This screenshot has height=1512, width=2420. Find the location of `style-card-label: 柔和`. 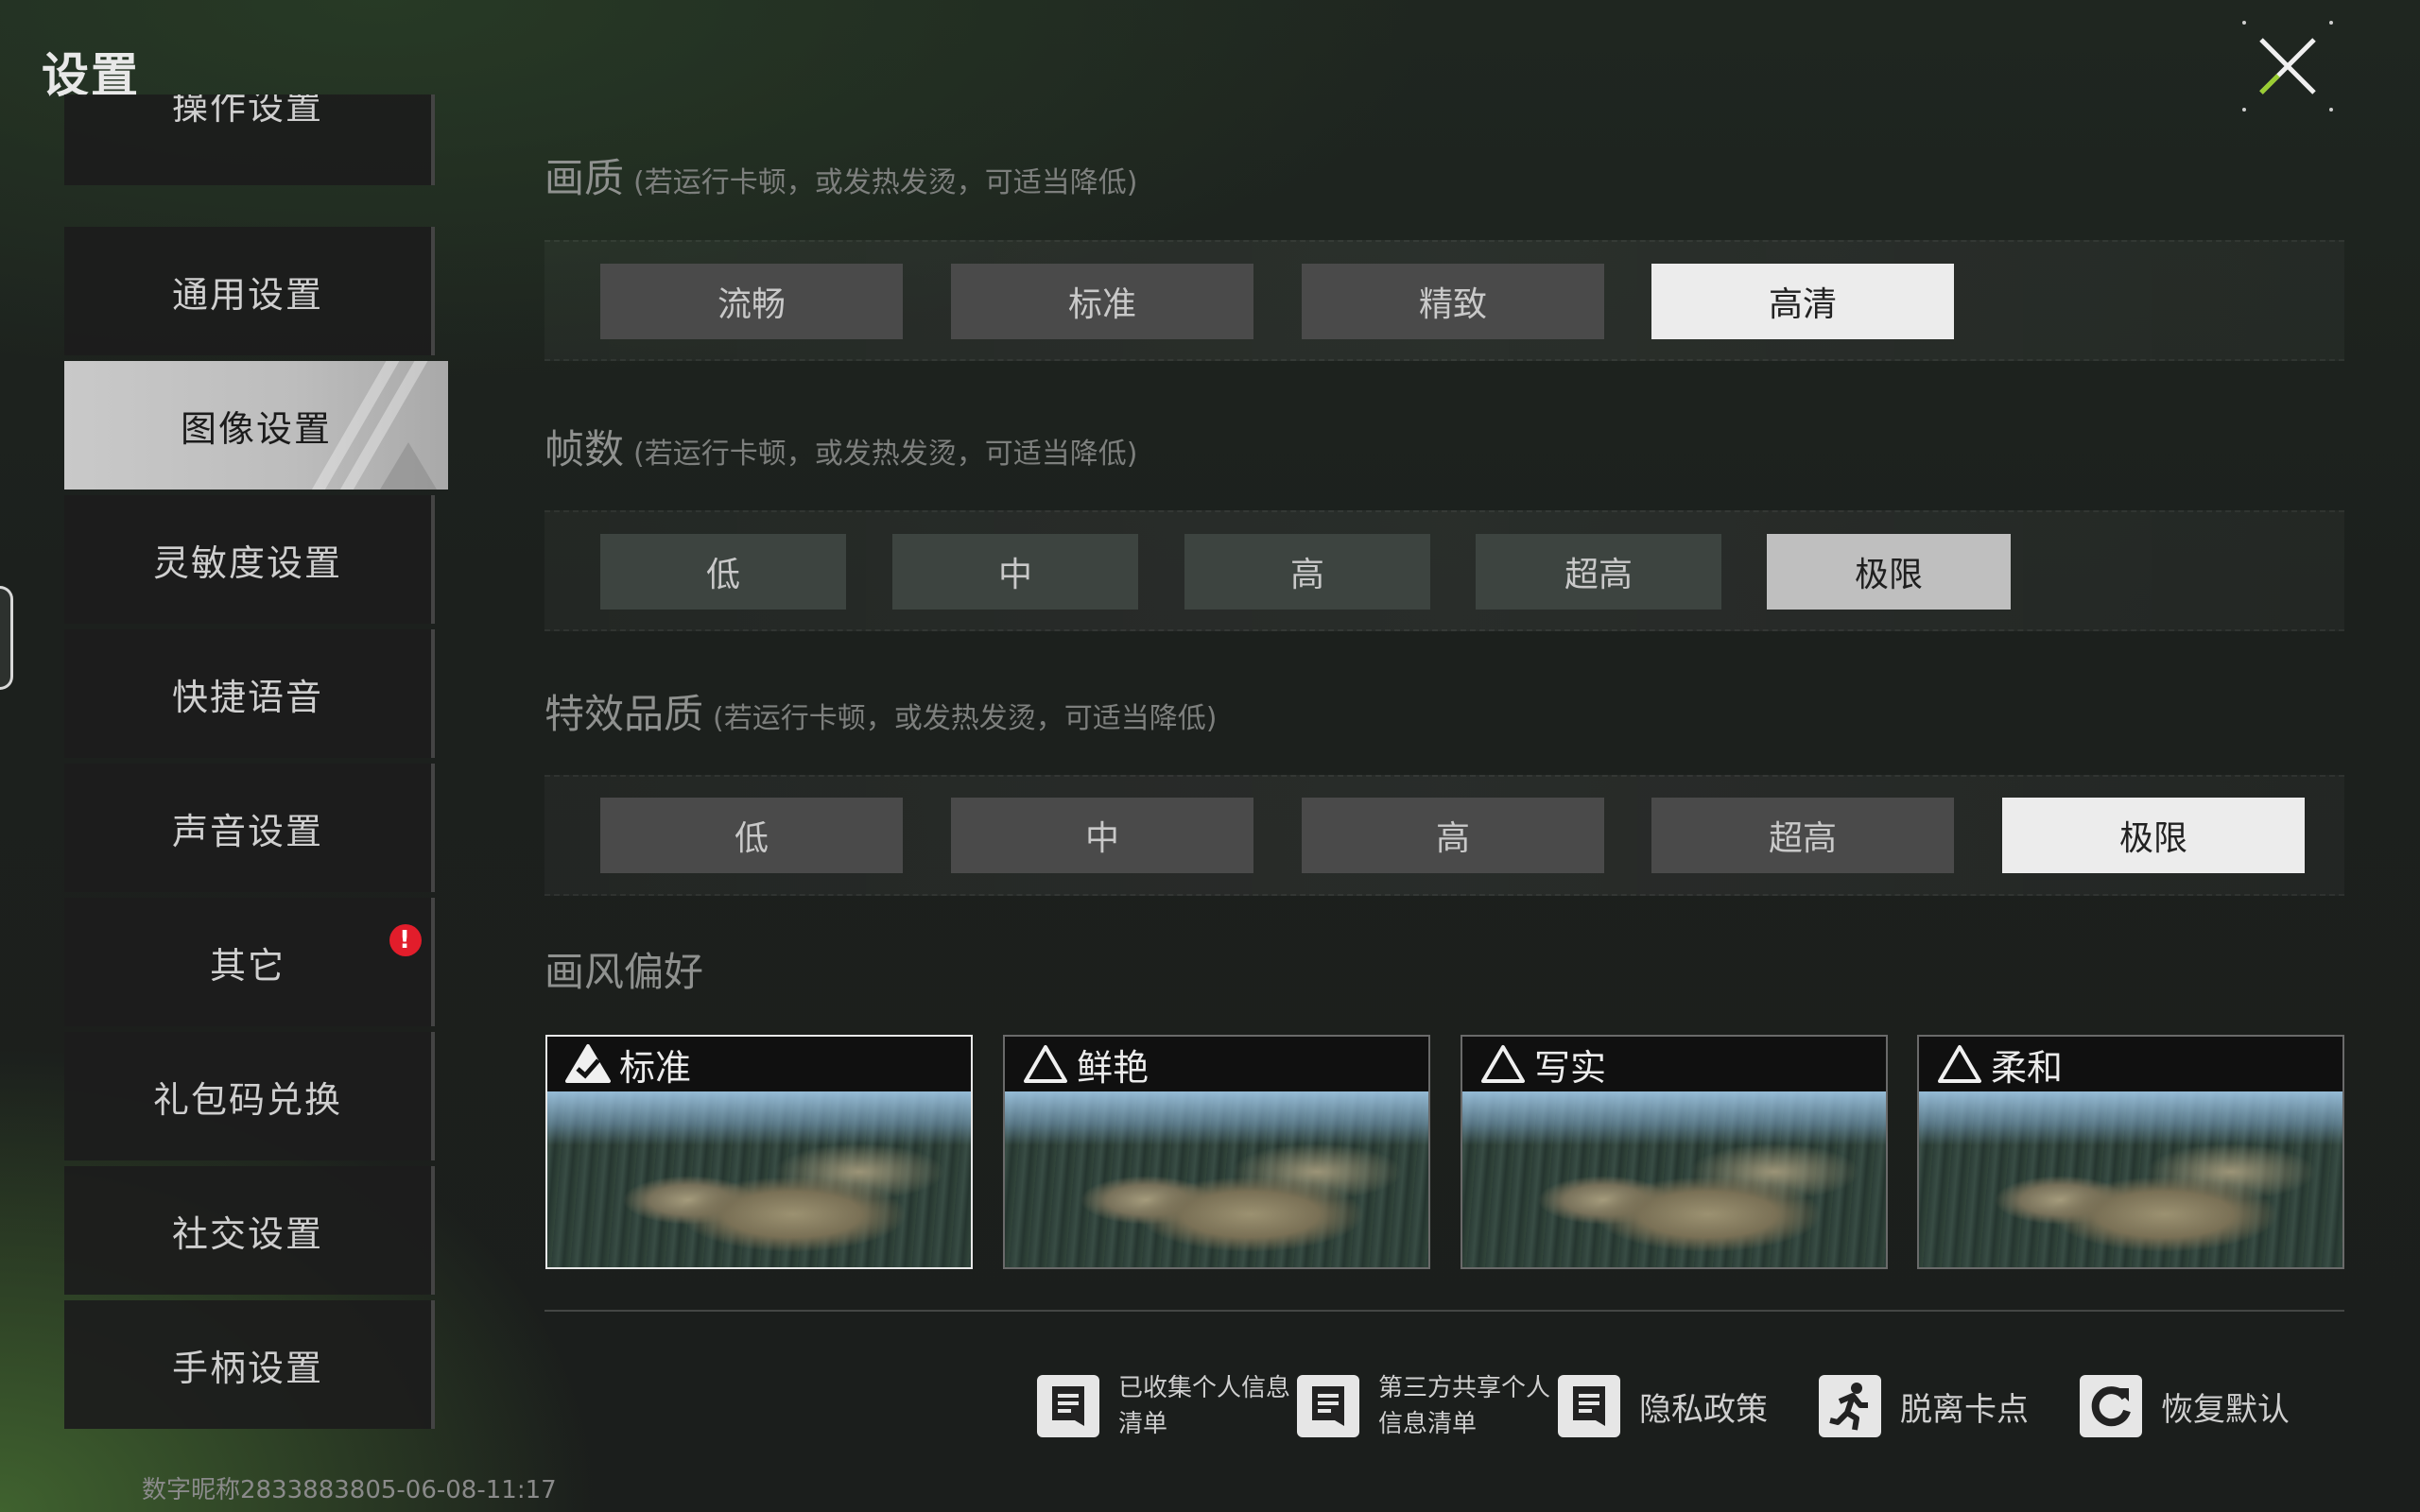

style-card-label: 柔和 is located at coordinates (2028, 1067).